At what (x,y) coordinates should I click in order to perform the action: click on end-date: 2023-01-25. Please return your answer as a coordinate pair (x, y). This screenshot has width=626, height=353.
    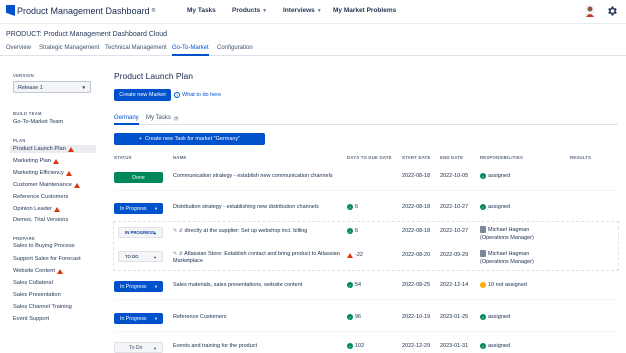
    Looking at the image, I should click on (454, 317).